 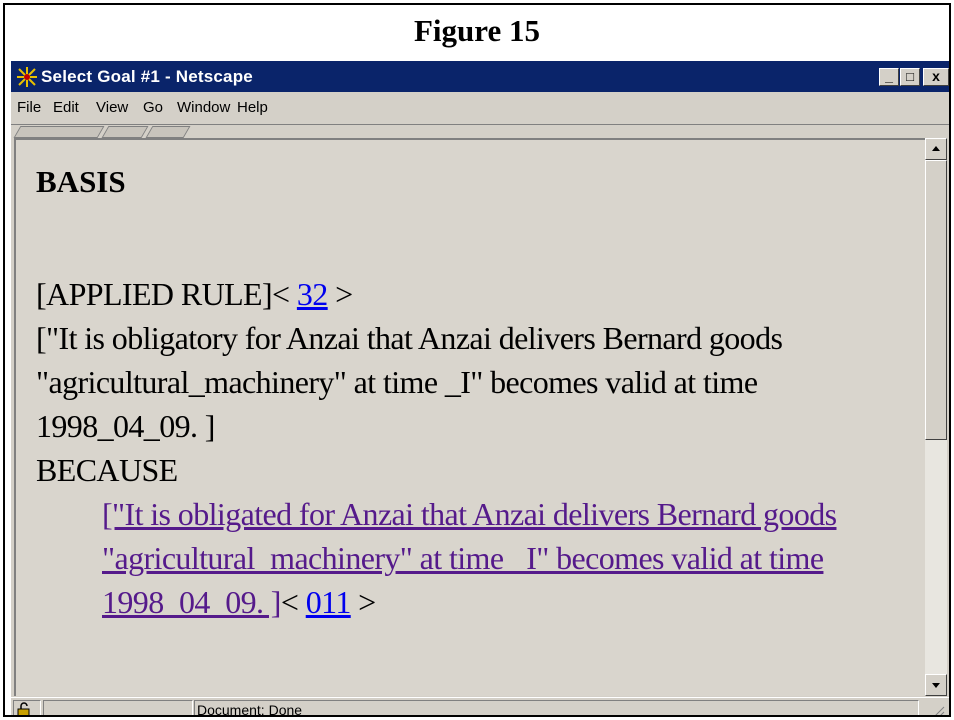 I want to click on rule-text-line: 1998_04_09. ], so click(x=125, y=426).